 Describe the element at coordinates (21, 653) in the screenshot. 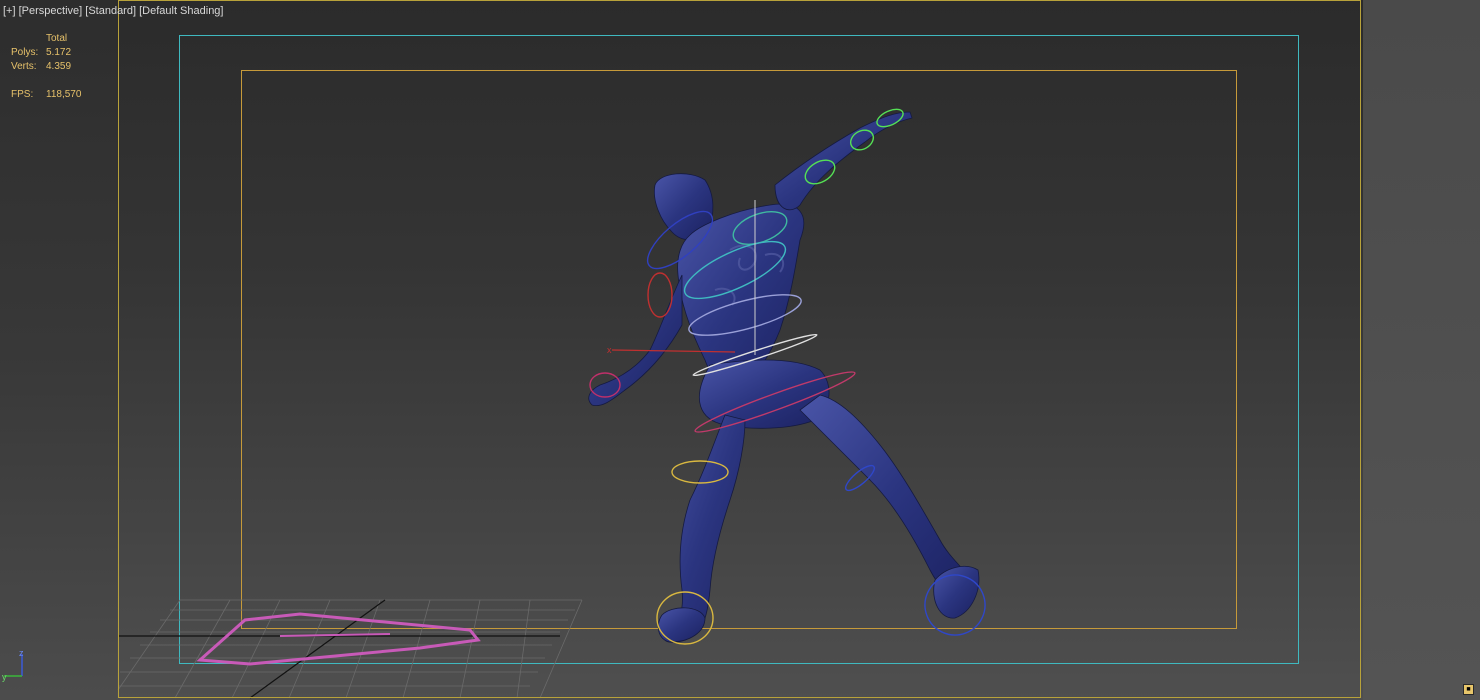

I see `svg-text: z` at that location.